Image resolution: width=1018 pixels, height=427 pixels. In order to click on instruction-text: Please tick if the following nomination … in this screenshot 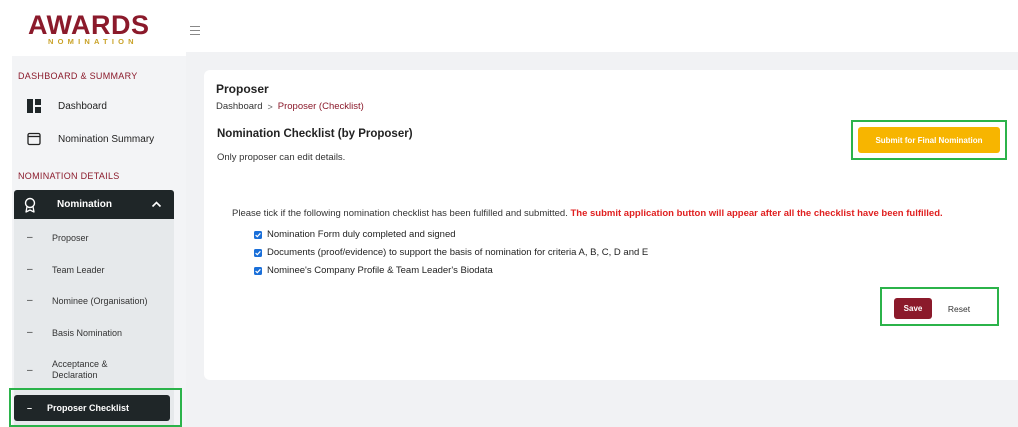, I will do `click(587, 213)`.